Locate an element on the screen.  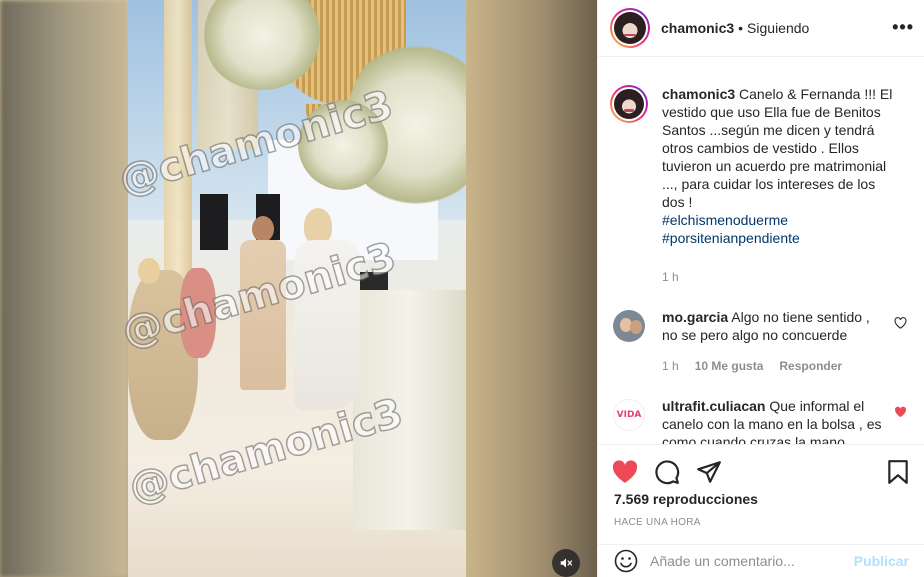
add-comment-bar: Publicar is located at coordinates (761, 560).